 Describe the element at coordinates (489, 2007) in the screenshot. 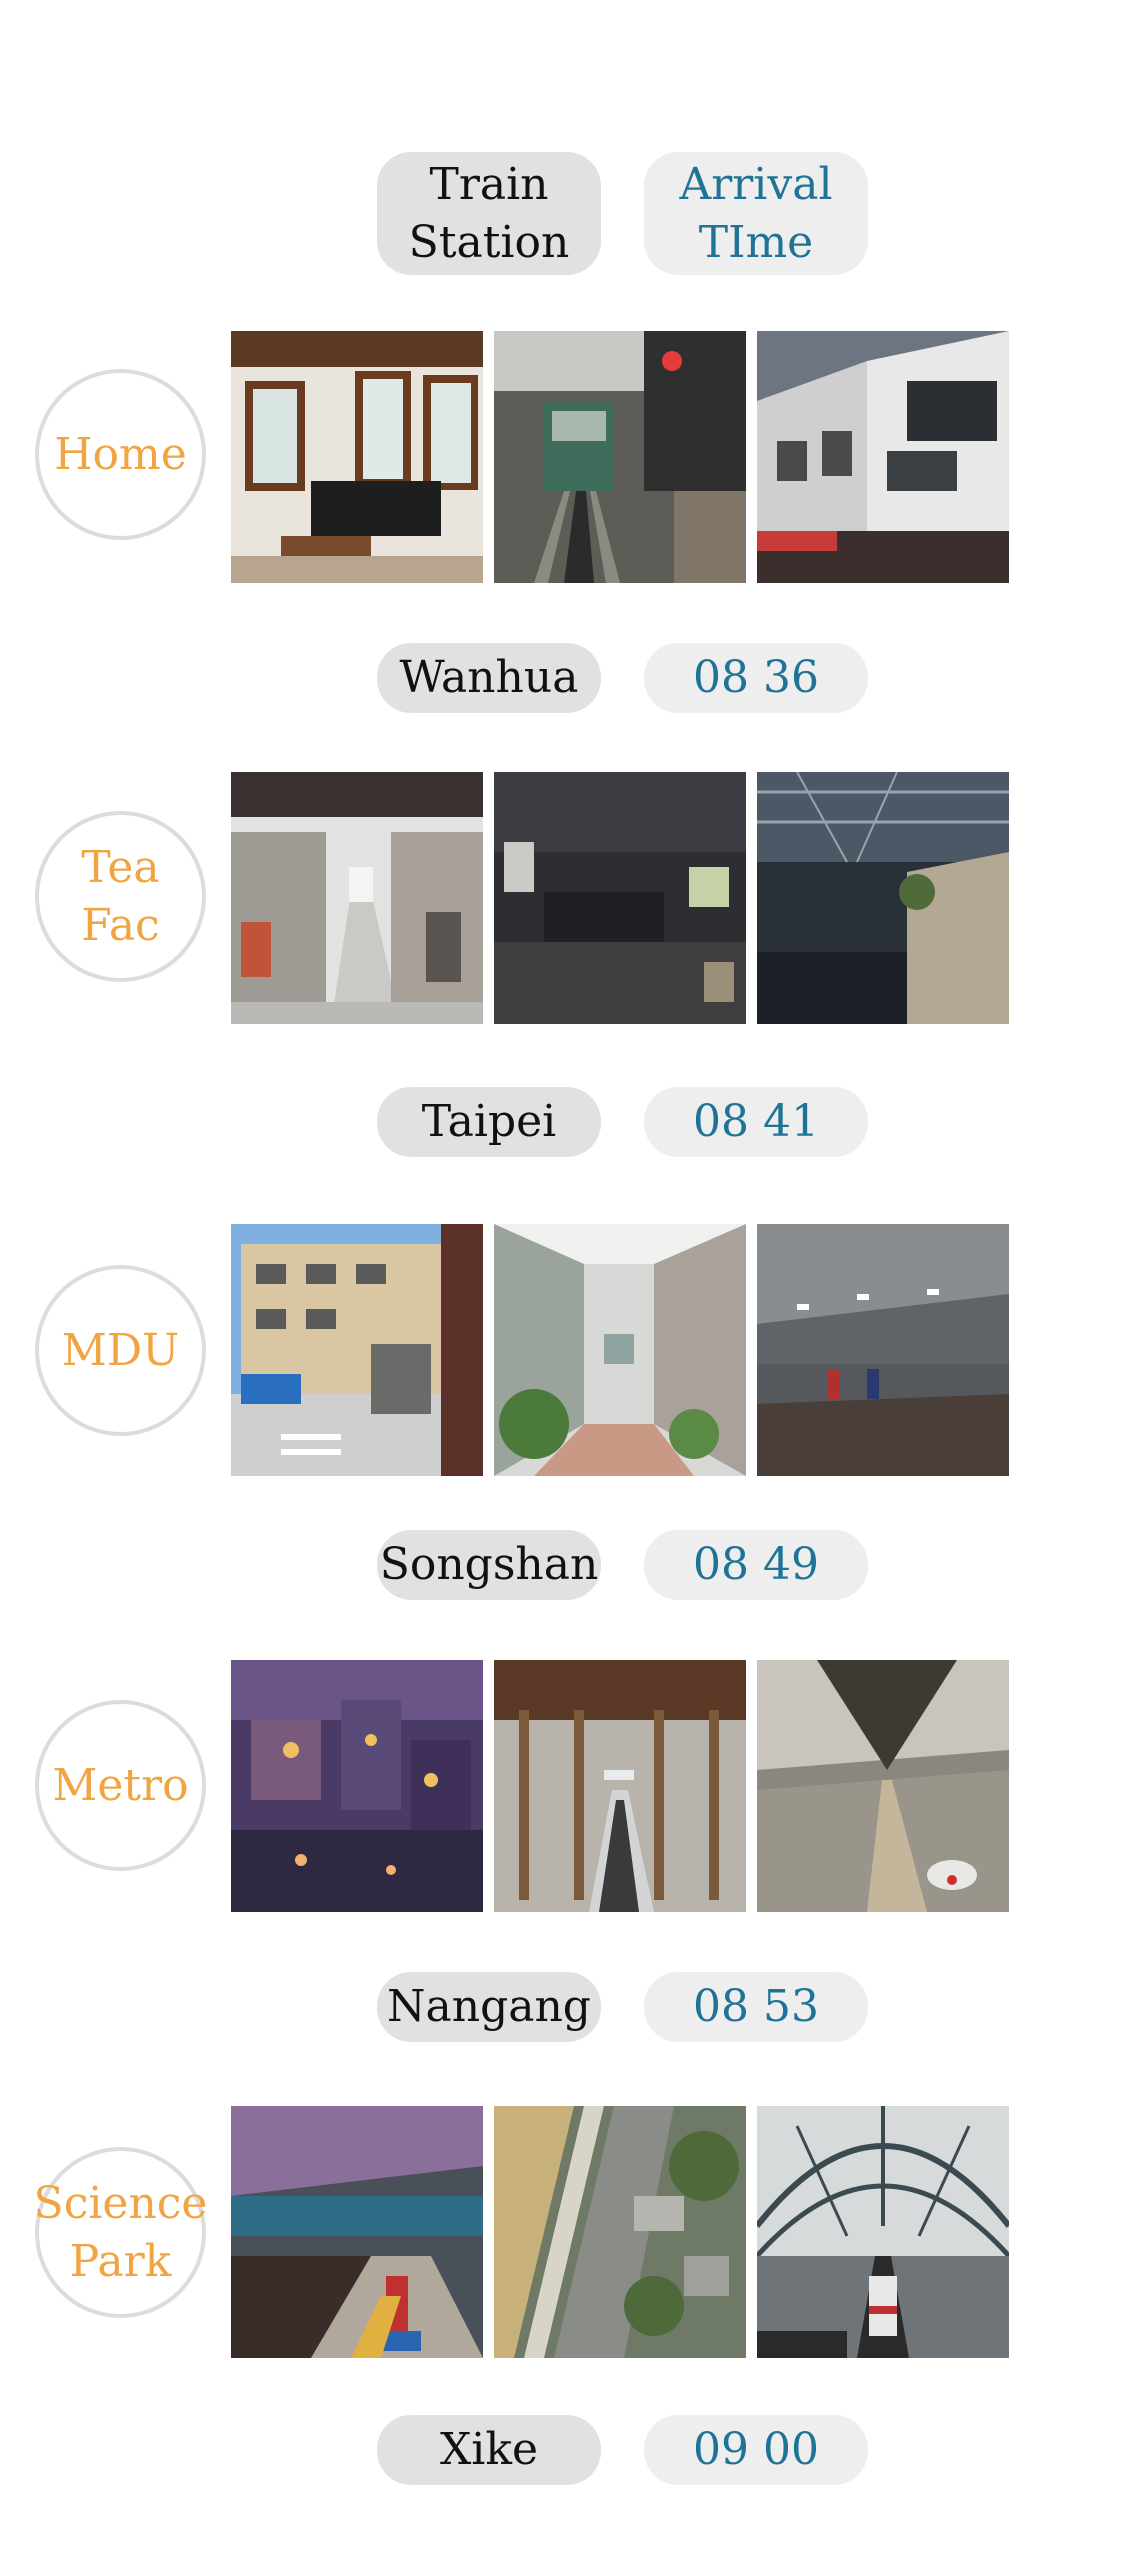

I see `station-nangang: Nangang` at that location.